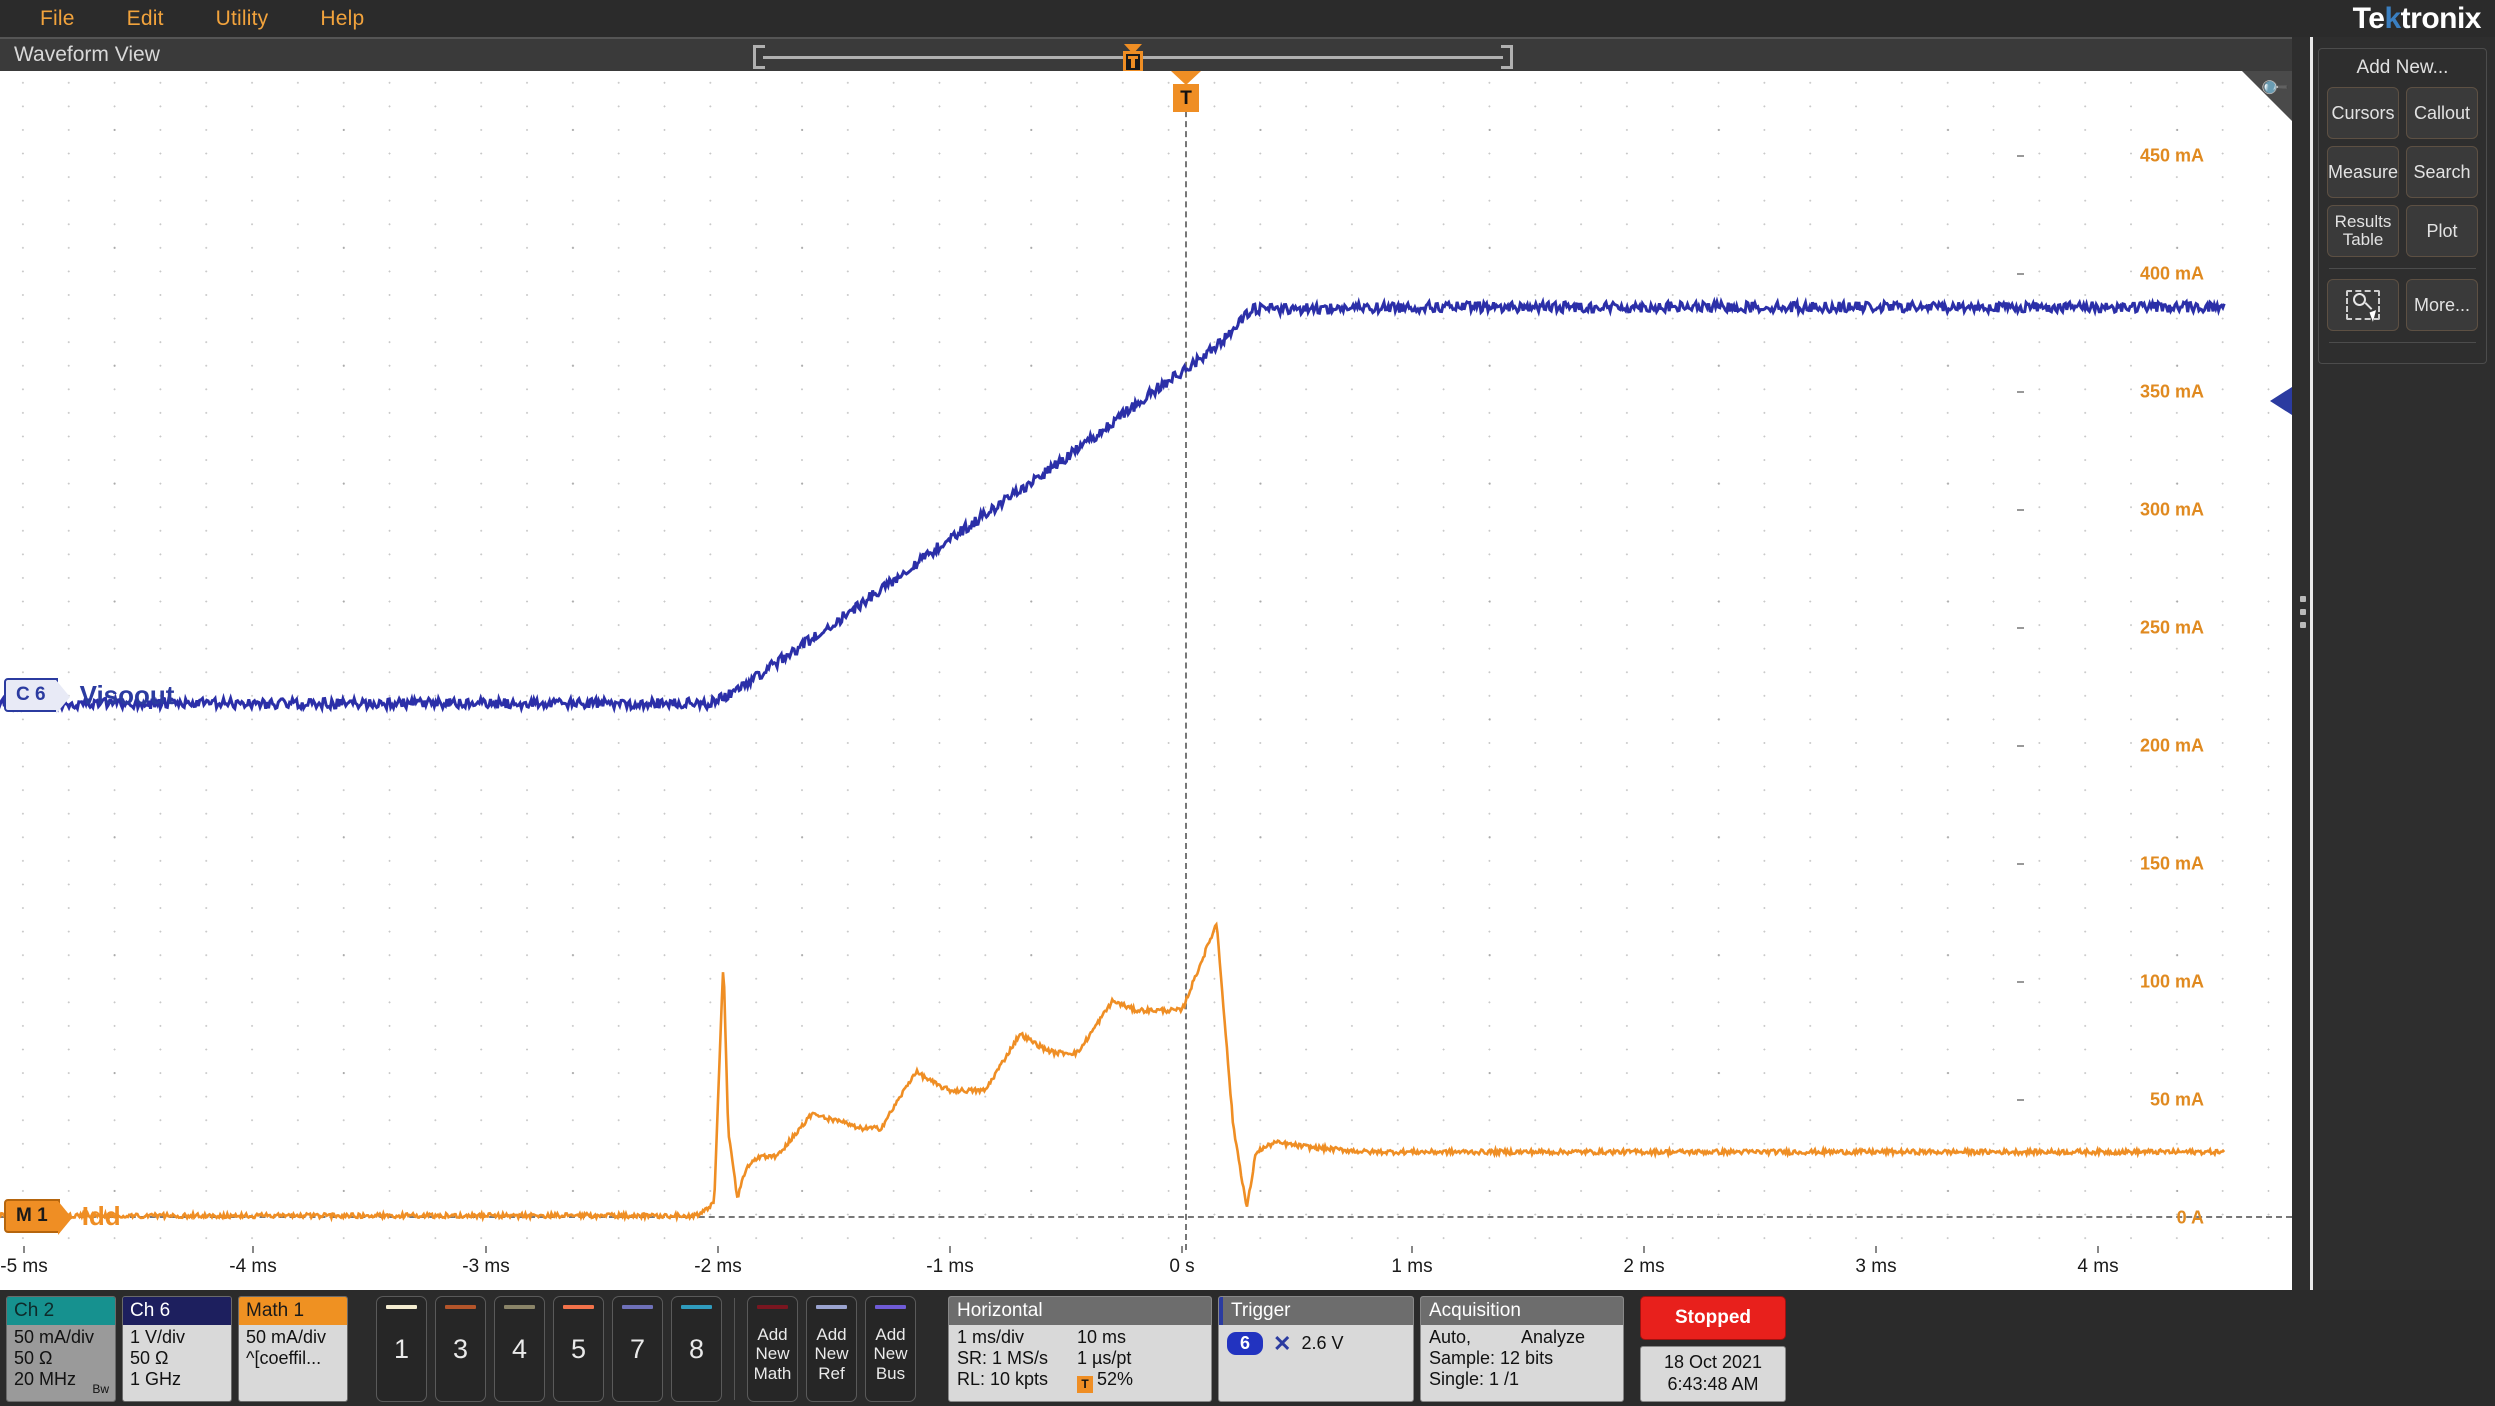 This screenshot has width=2495, height=1406. What do you see at coordinates (2442, 113) in the screenshot?
I see `add-callout-button: Callout` at bounding box center [2442, 113].